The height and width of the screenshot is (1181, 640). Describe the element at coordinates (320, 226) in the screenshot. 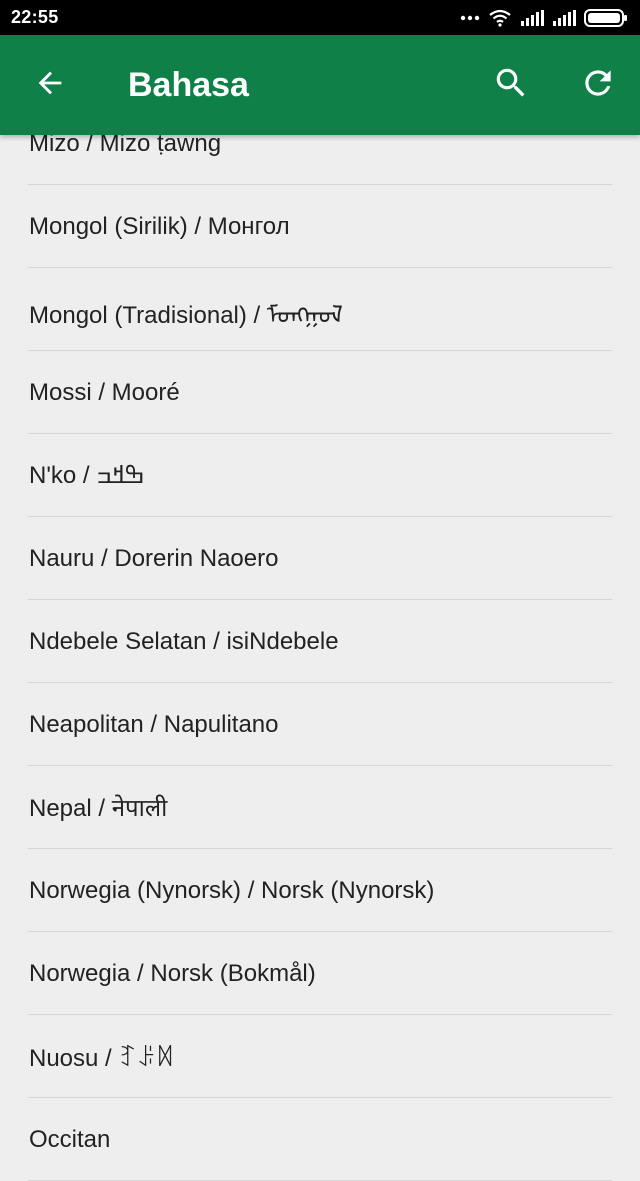

I see `list-item-language: Mongol (Sirilik) / Монгол` at that location.